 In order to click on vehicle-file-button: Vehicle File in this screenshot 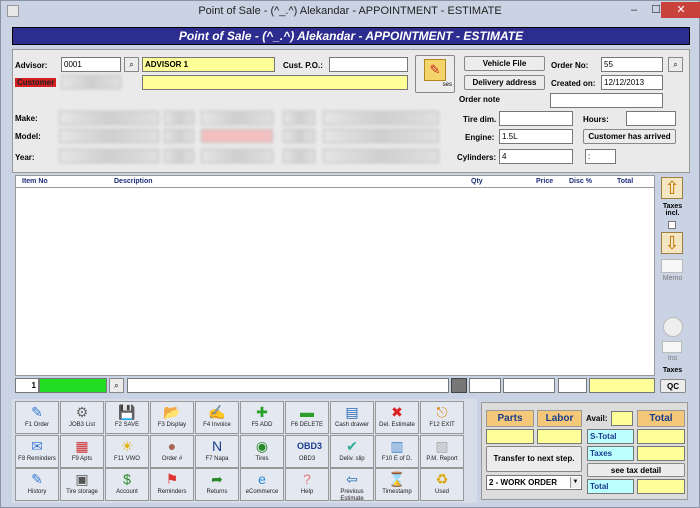, I will do `click(504, 63)`.